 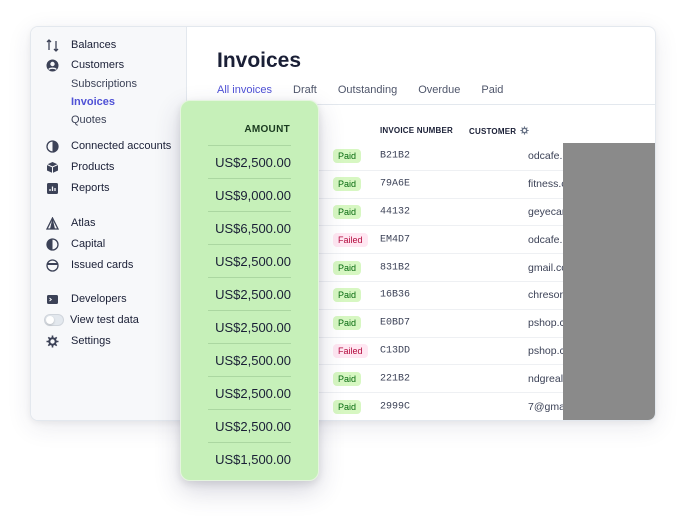 I want to click on amount-value: US$9,000.00, so click(x=249, y=194).